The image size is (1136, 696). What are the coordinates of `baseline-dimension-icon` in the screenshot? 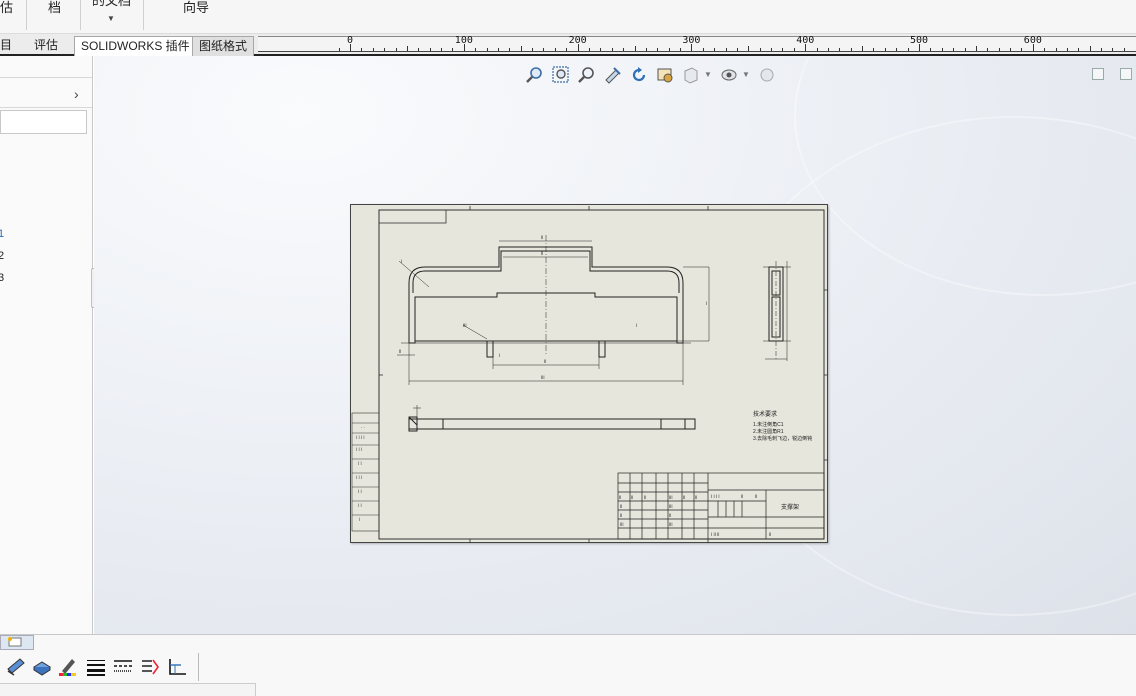 It's located at (177, 667).